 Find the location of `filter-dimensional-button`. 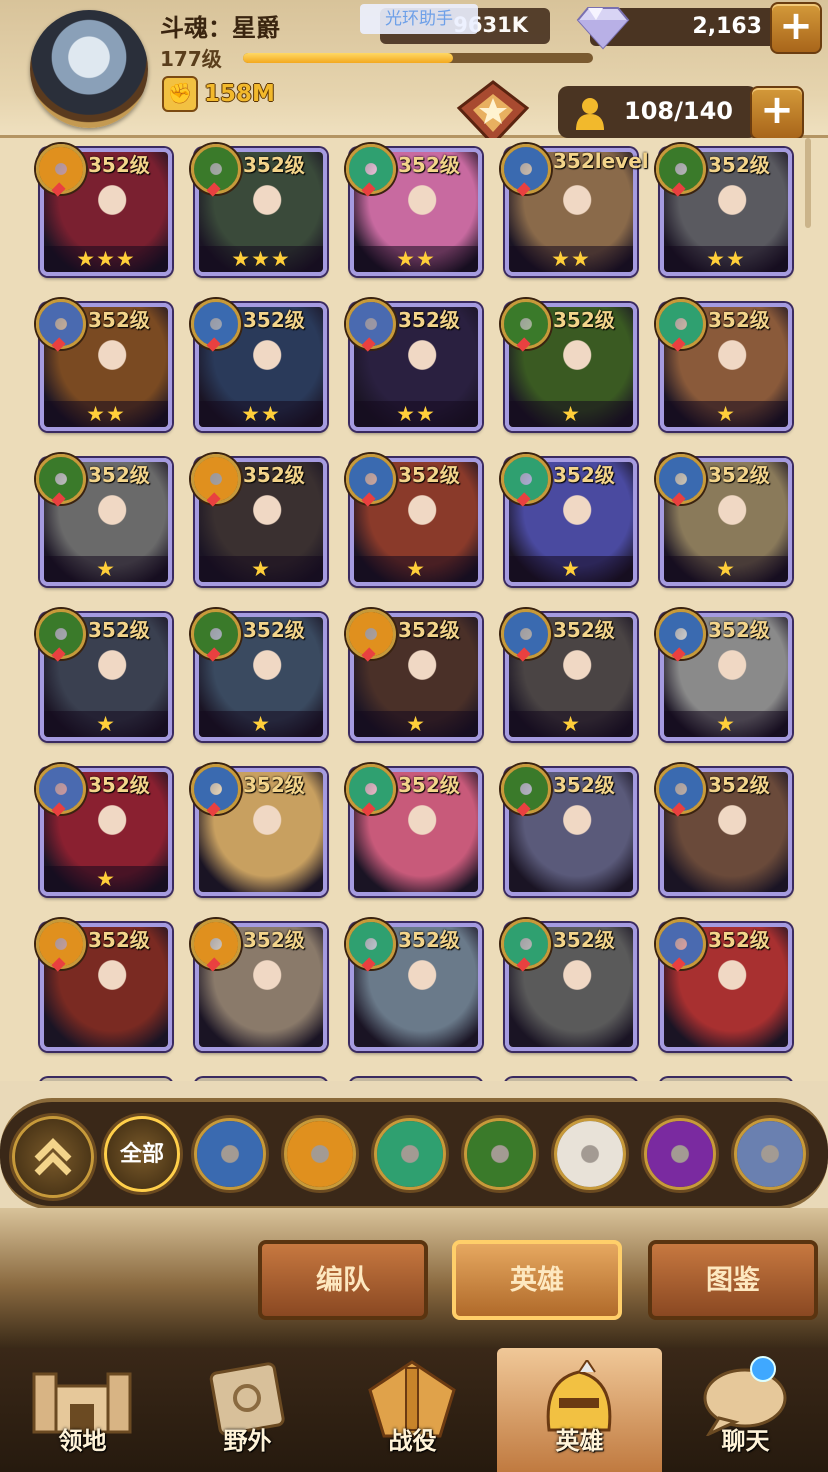

filter-dimensional-button is located at coordinates (770, 1154).